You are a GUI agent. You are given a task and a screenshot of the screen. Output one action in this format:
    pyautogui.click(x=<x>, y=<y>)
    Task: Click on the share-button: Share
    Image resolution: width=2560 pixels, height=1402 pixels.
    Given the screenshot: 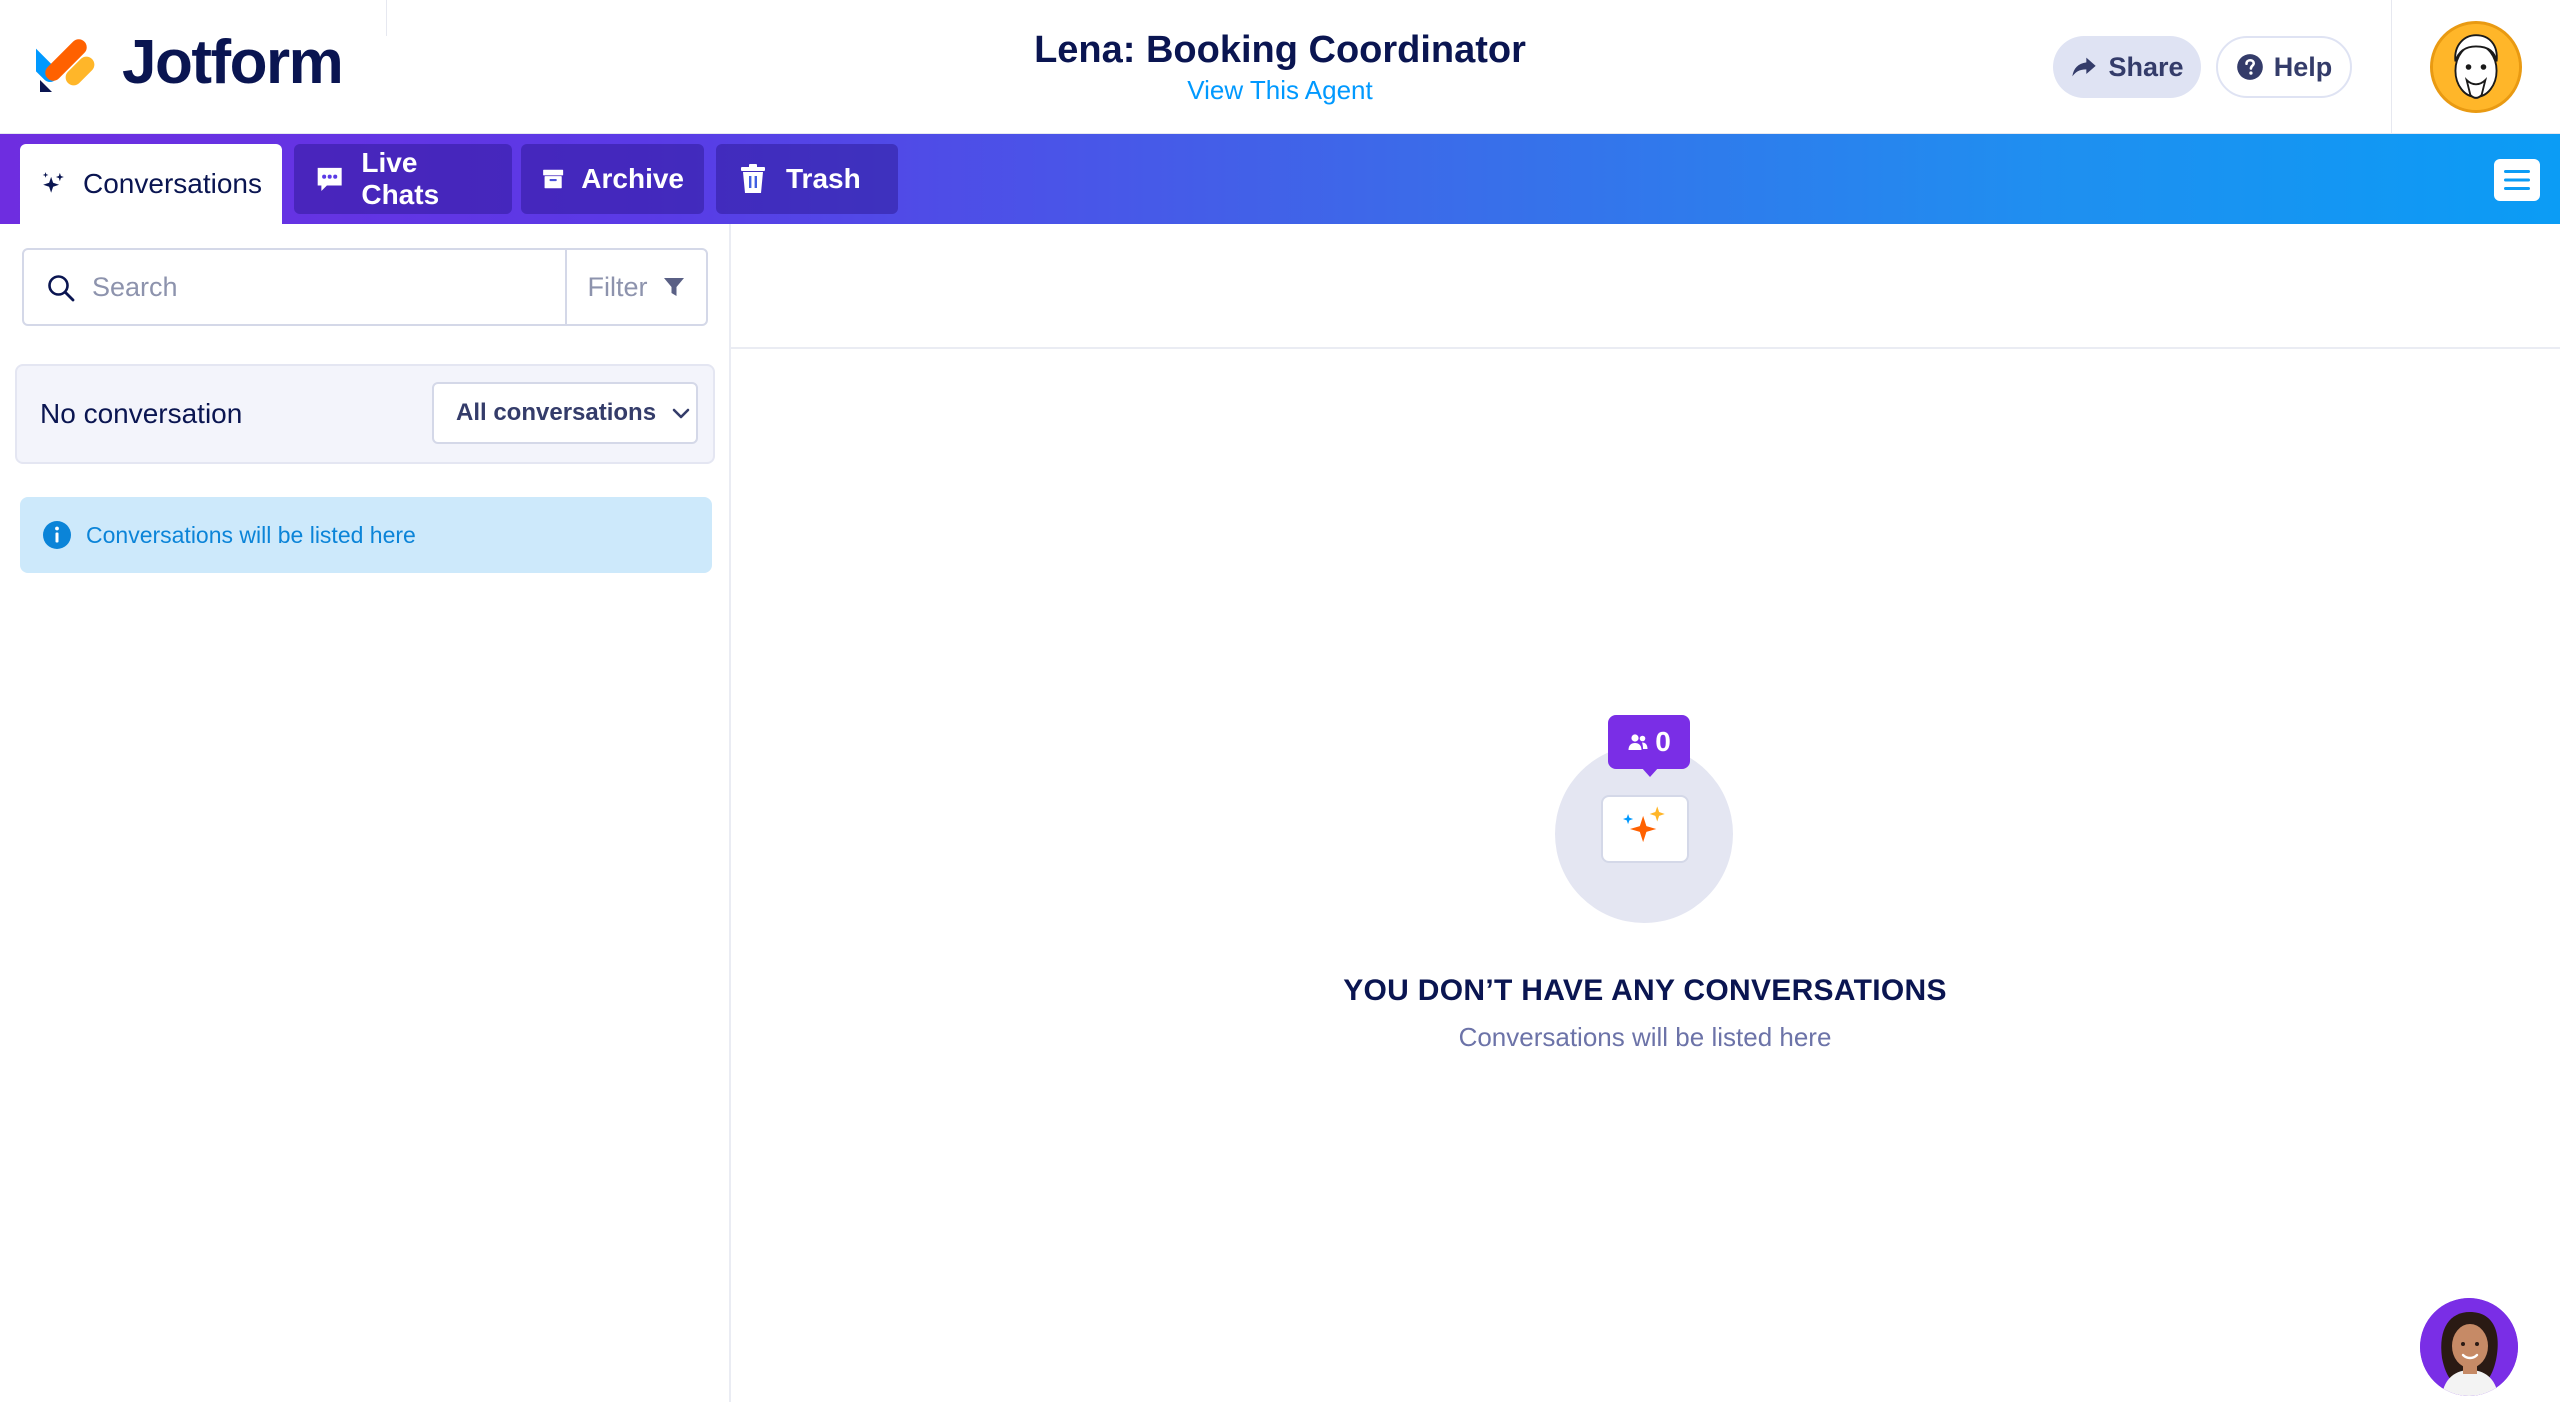 What is the action you would take?
    pyautogui.click(x=2127, y=67)
    